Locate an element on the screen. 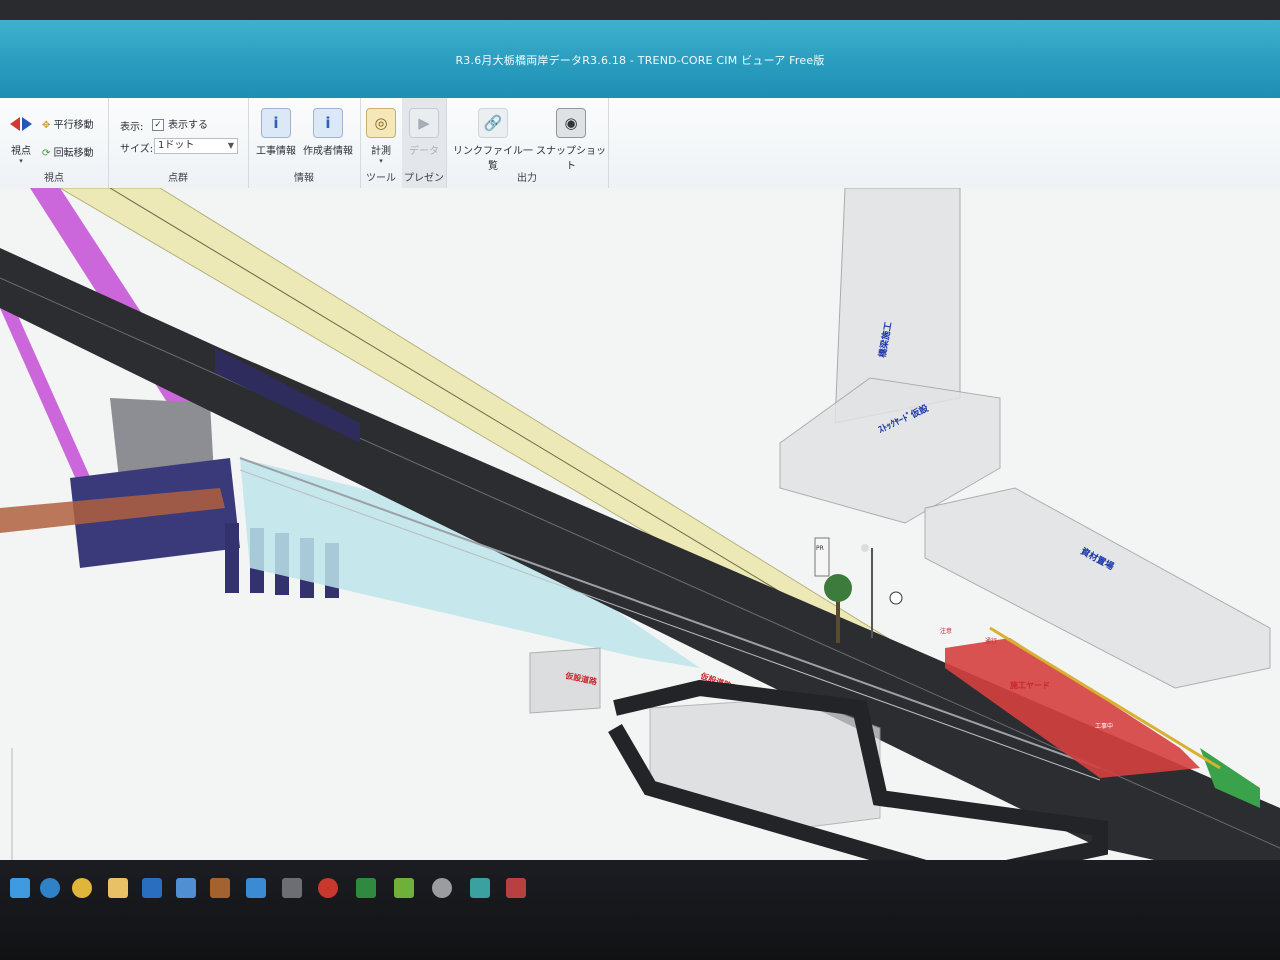 This screenshot has height=960, width=1280. author-info-label: 作成者情報 is located at coordinates (328, 151).